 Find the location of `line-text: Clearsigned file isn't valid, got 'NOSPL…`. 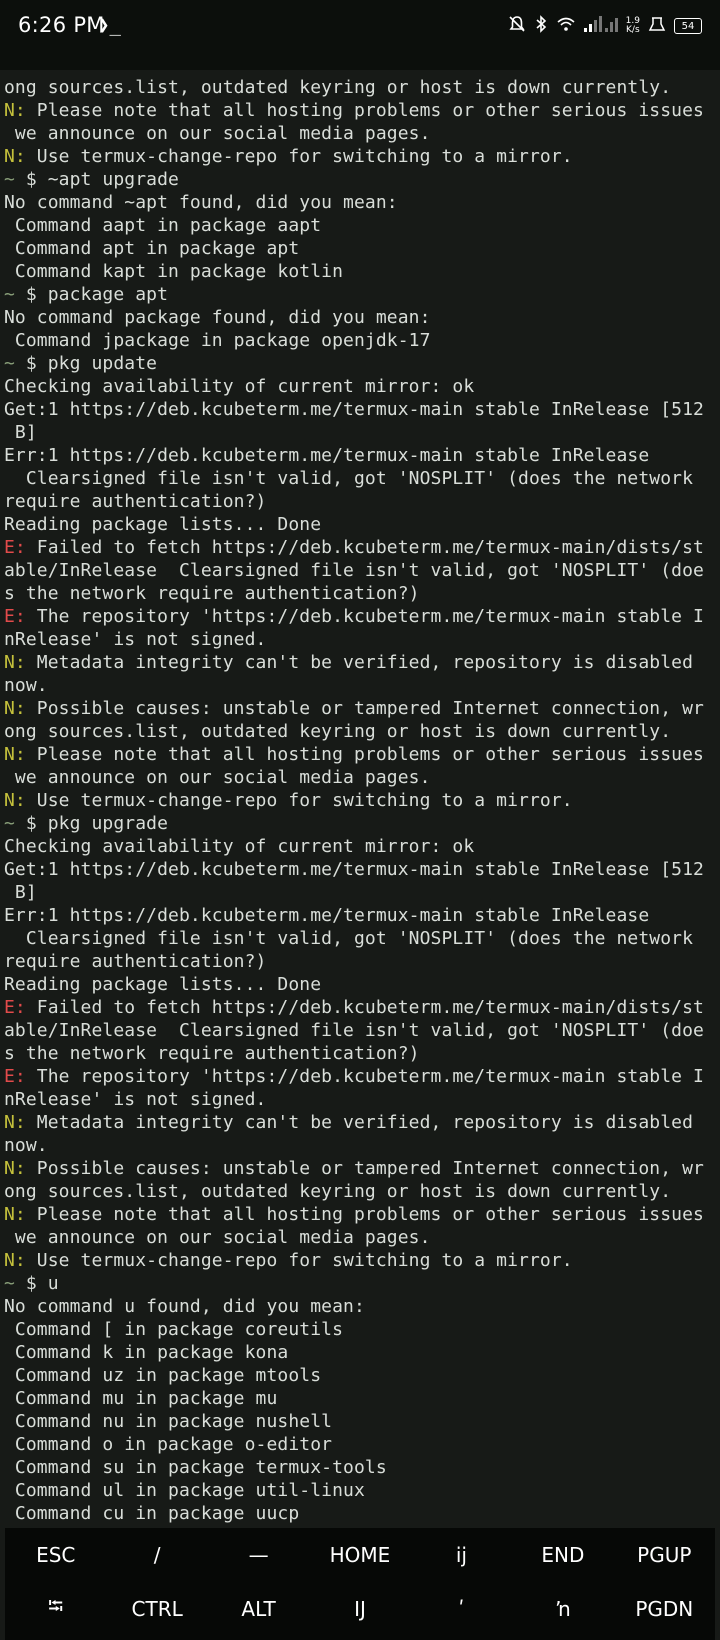

line-text: Clearsigned file isn't valid, got 'NOSPL… is located at coordinates (349, 478).